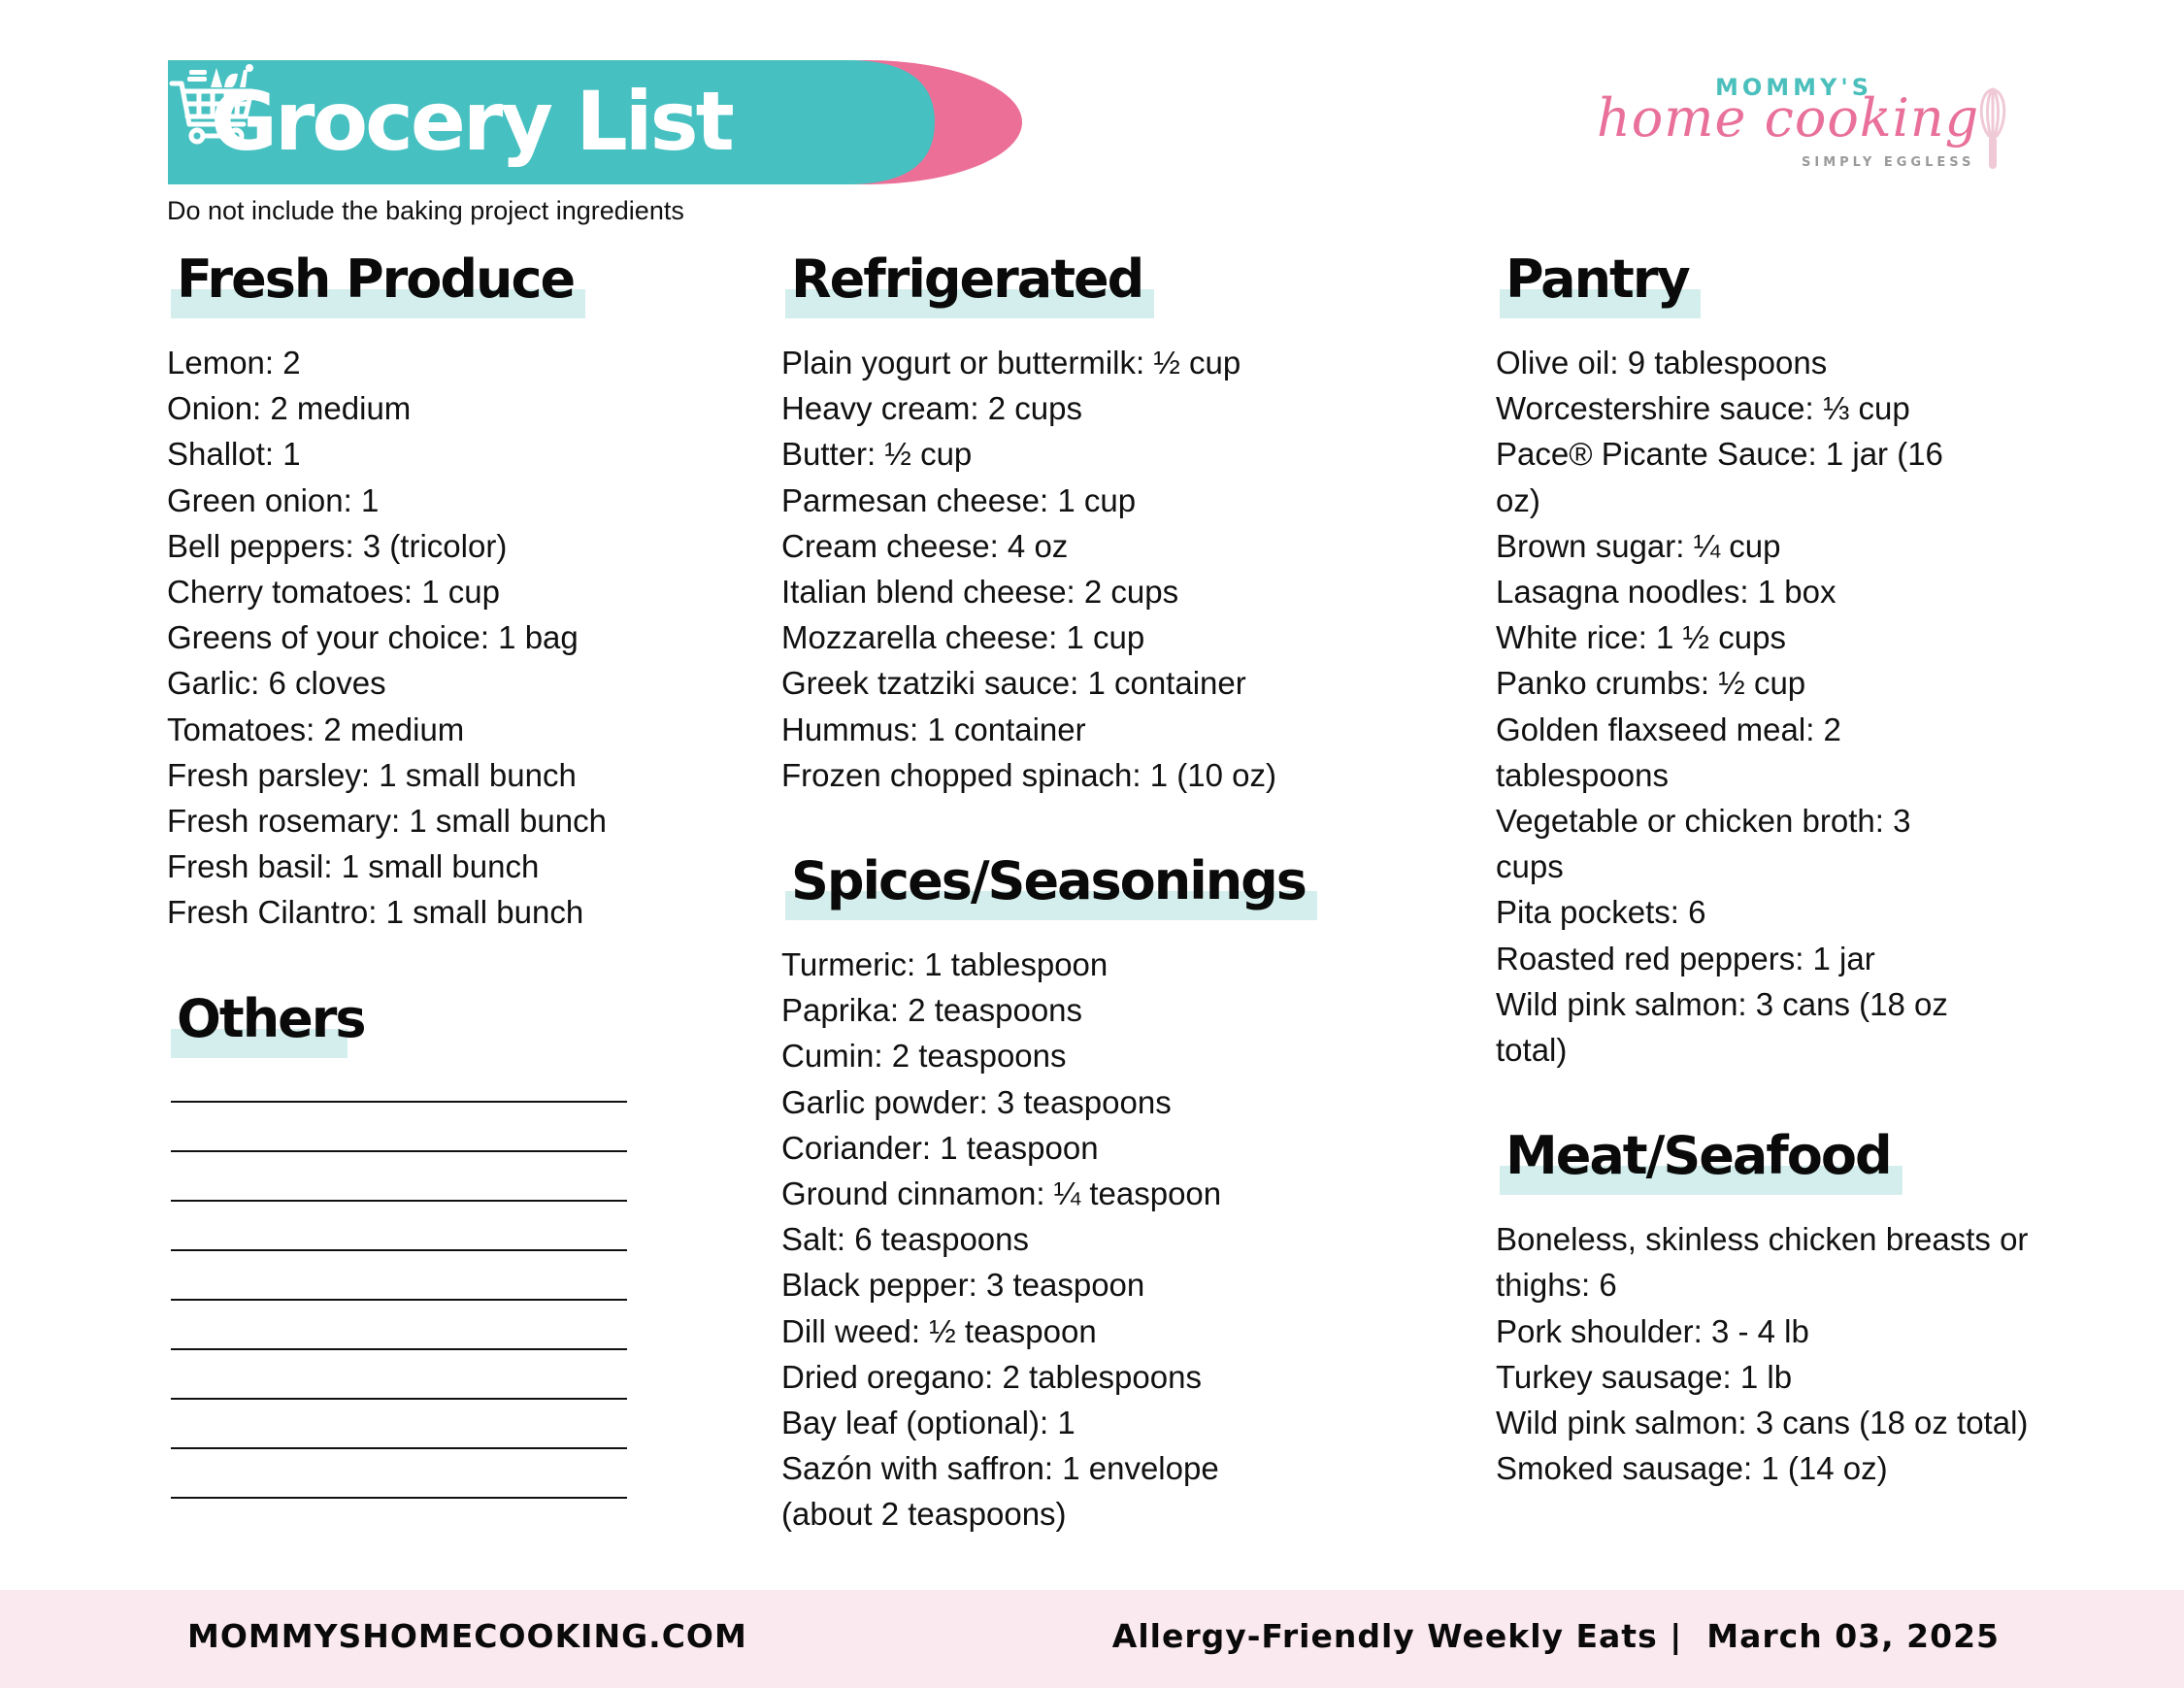 The height and width of the screenshot is (1688, 2184). I want to click on list-item: Ground cinnamon: ¼ teaspoon, so click(1001, 1193).